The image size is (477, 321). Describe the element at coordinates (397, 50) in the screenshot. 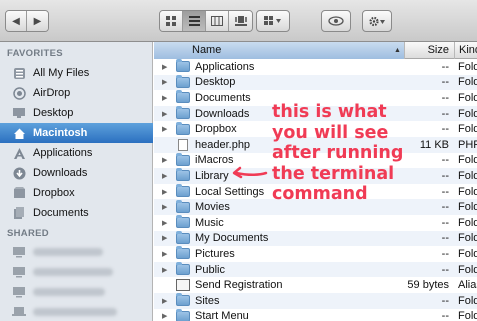

I see `sort-ascending-icon: ▲` at that location.